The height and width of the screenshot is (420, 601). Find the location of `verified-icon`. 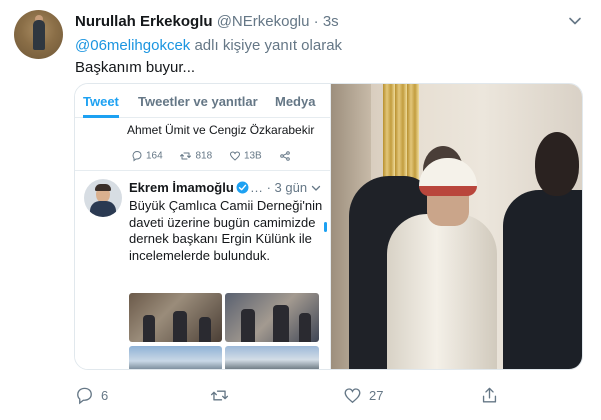

verified-icon is located at coordinates (242, 187).